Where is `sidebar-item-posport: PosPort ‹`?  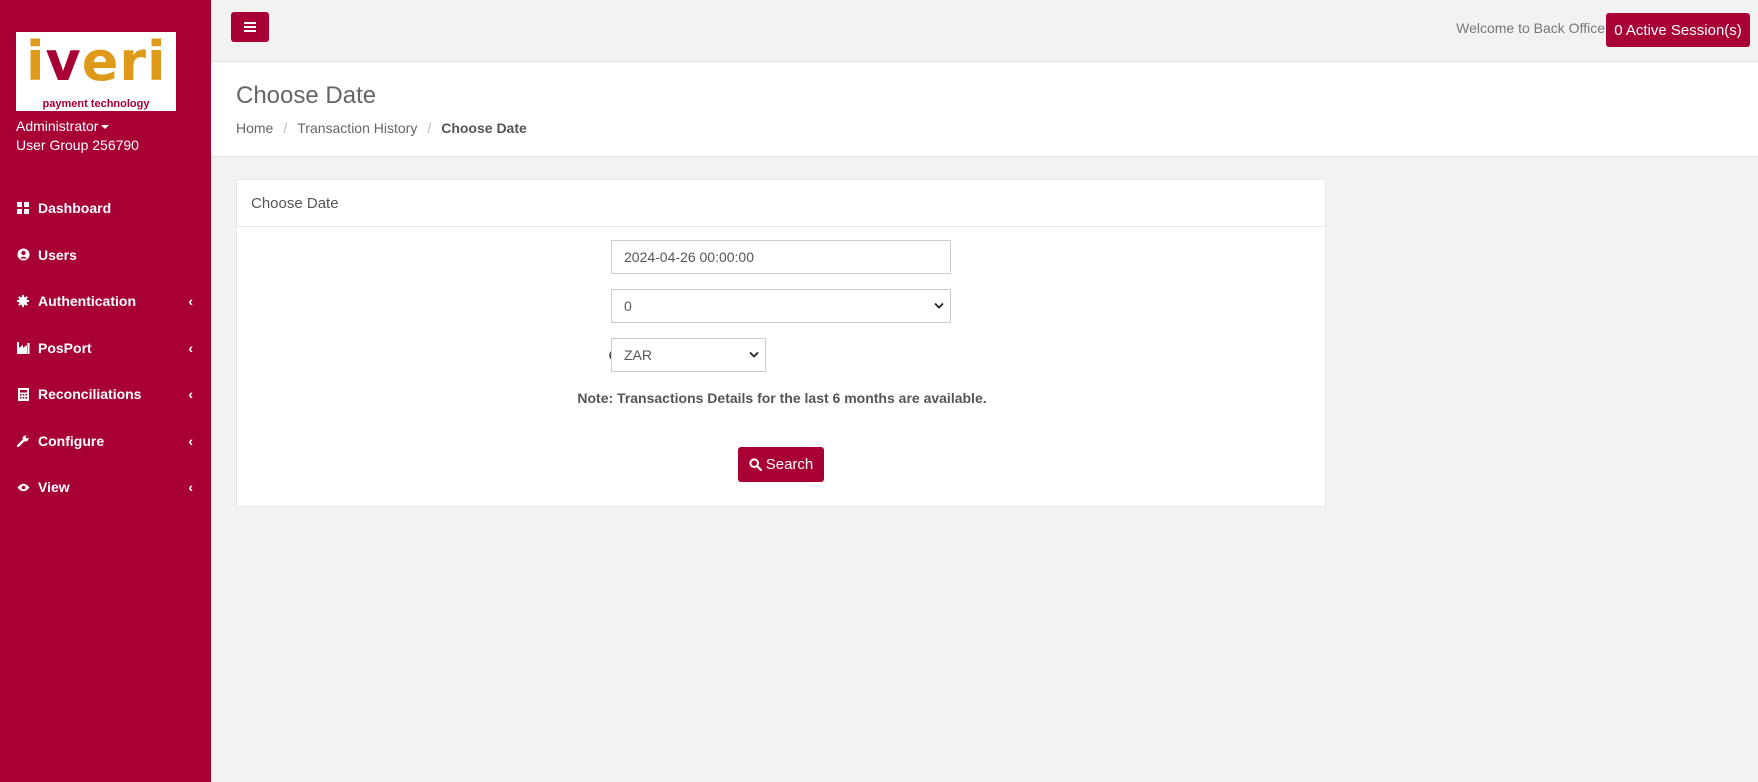 sidebar-item-posport: PosPort ‹ is located at coordinates (105, 348).